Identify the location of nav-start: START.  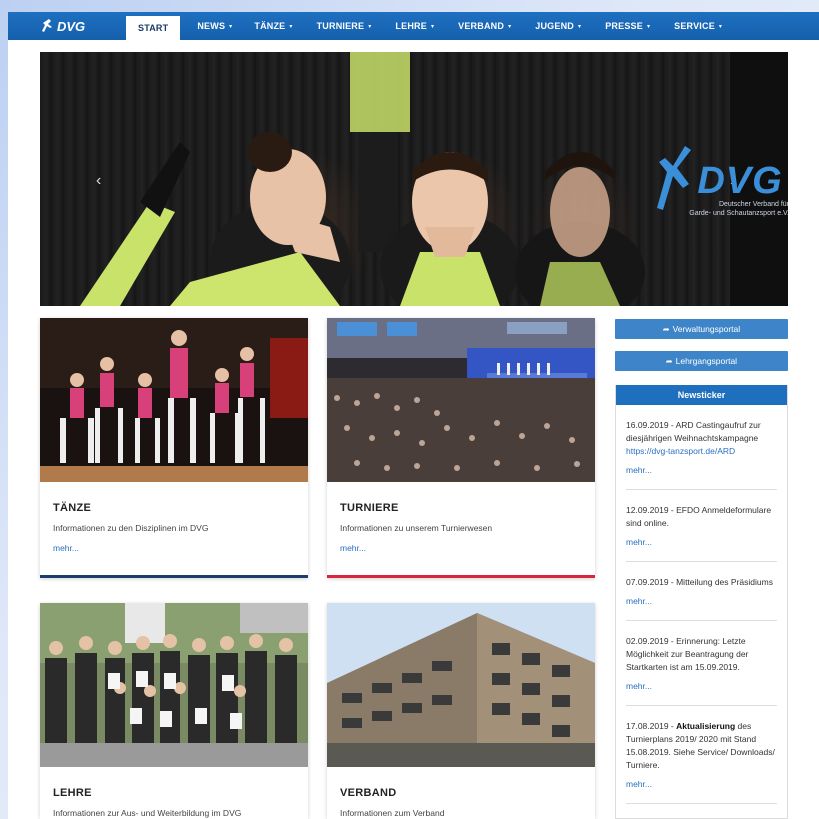
(153, 28).